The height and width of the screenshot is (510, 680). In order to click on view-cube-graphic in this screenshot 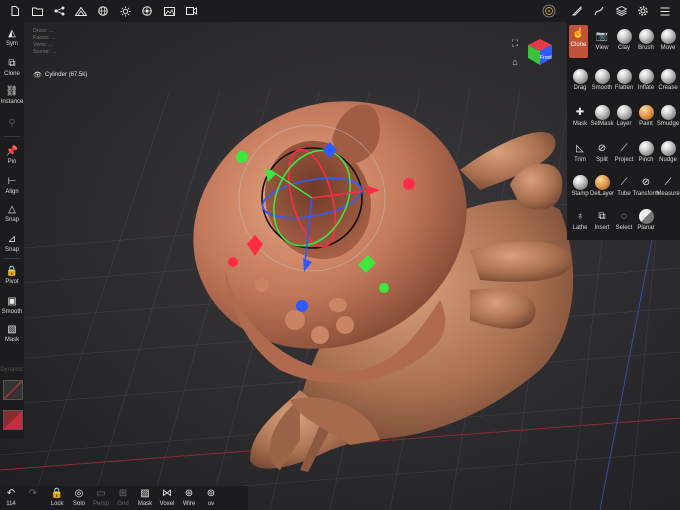, I will do `click(540, 52)`.